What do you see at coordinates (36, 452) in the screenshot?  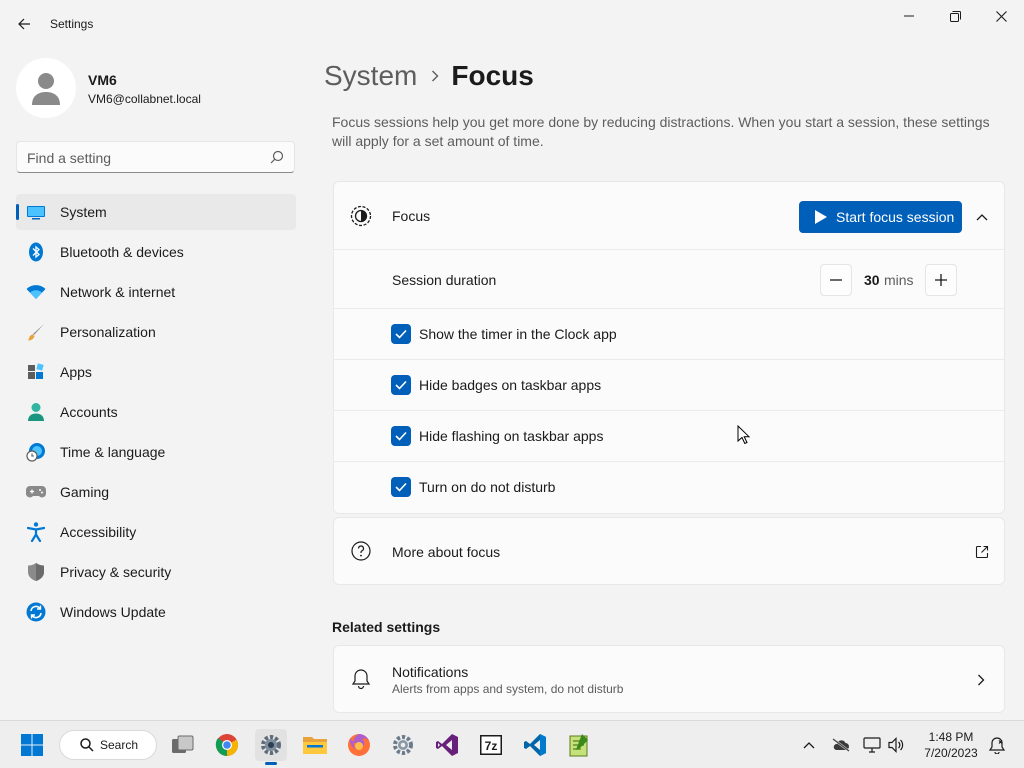 I see `globe-clock-icon` at bounding box center [36, 452].